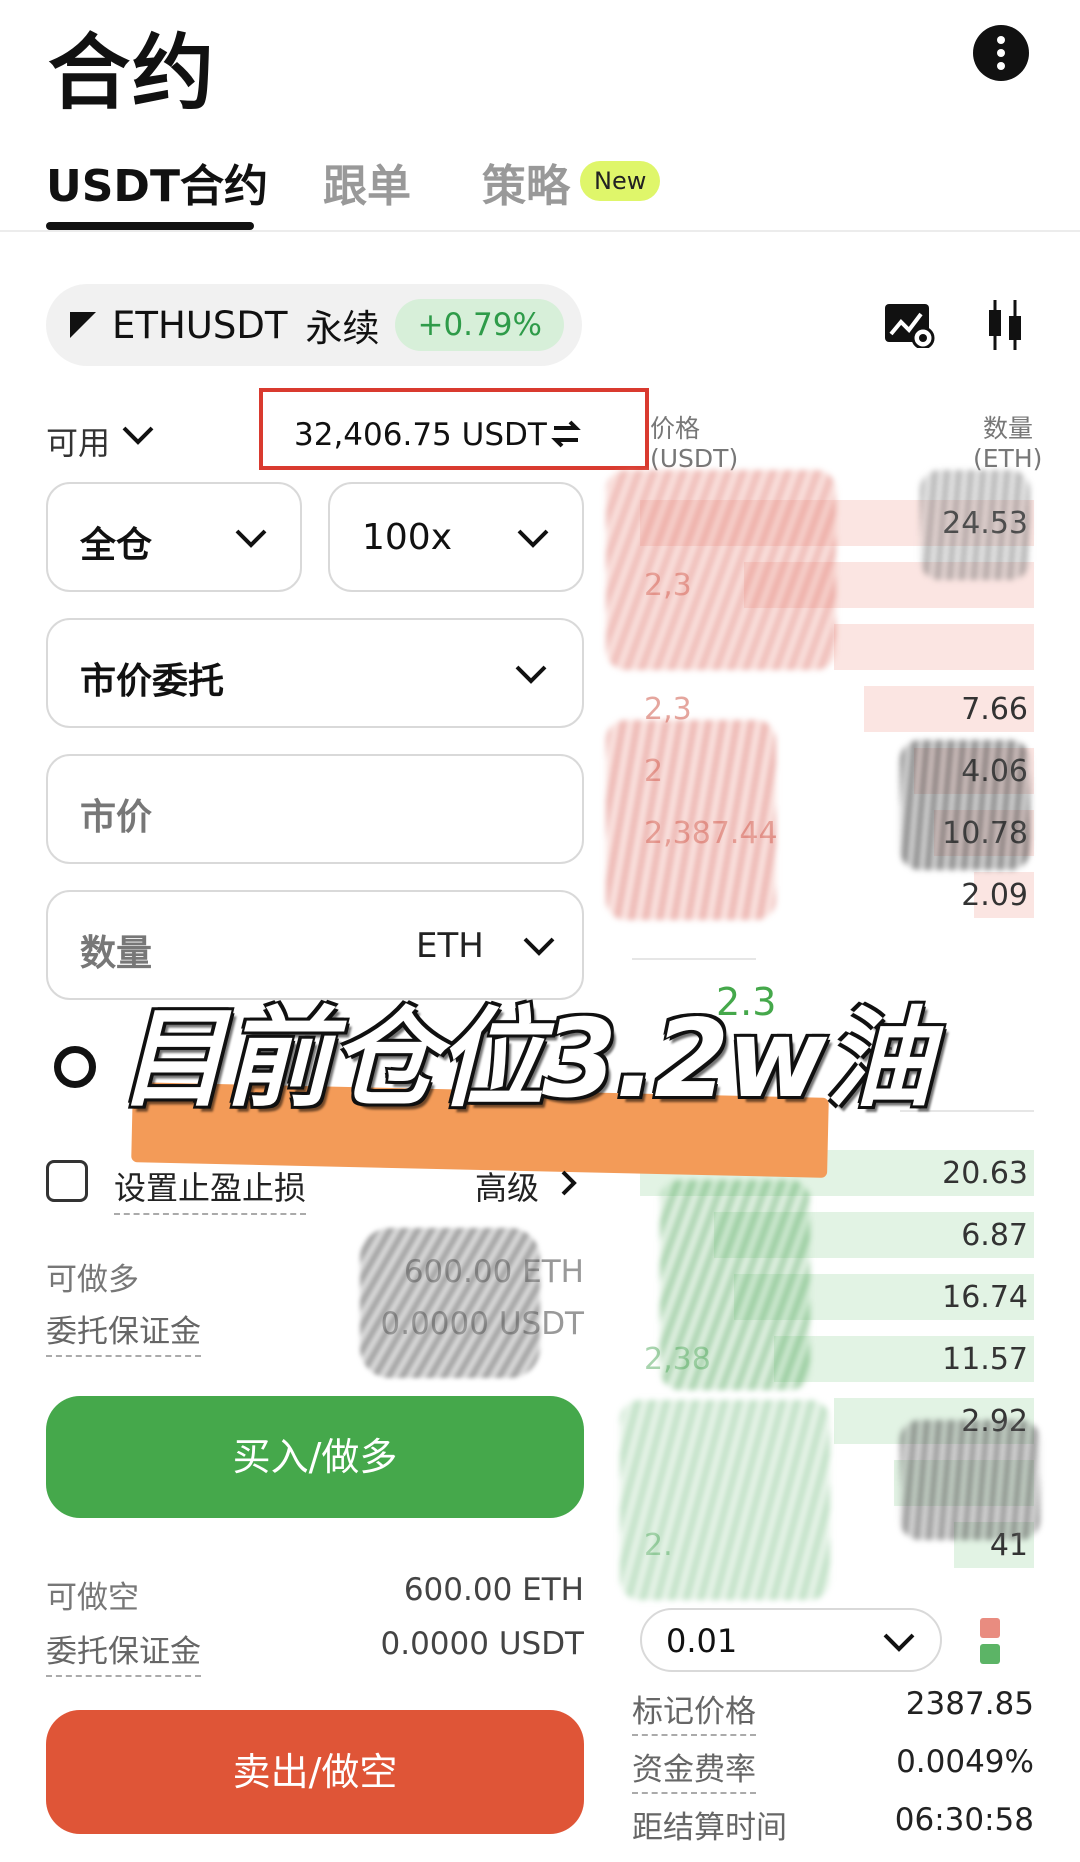 The height and width of the screenshot is (1862, 1080). Describe the element at coordinates (985, 1297) in the screenshot. I see `bid-qty: 16.74` at that location.